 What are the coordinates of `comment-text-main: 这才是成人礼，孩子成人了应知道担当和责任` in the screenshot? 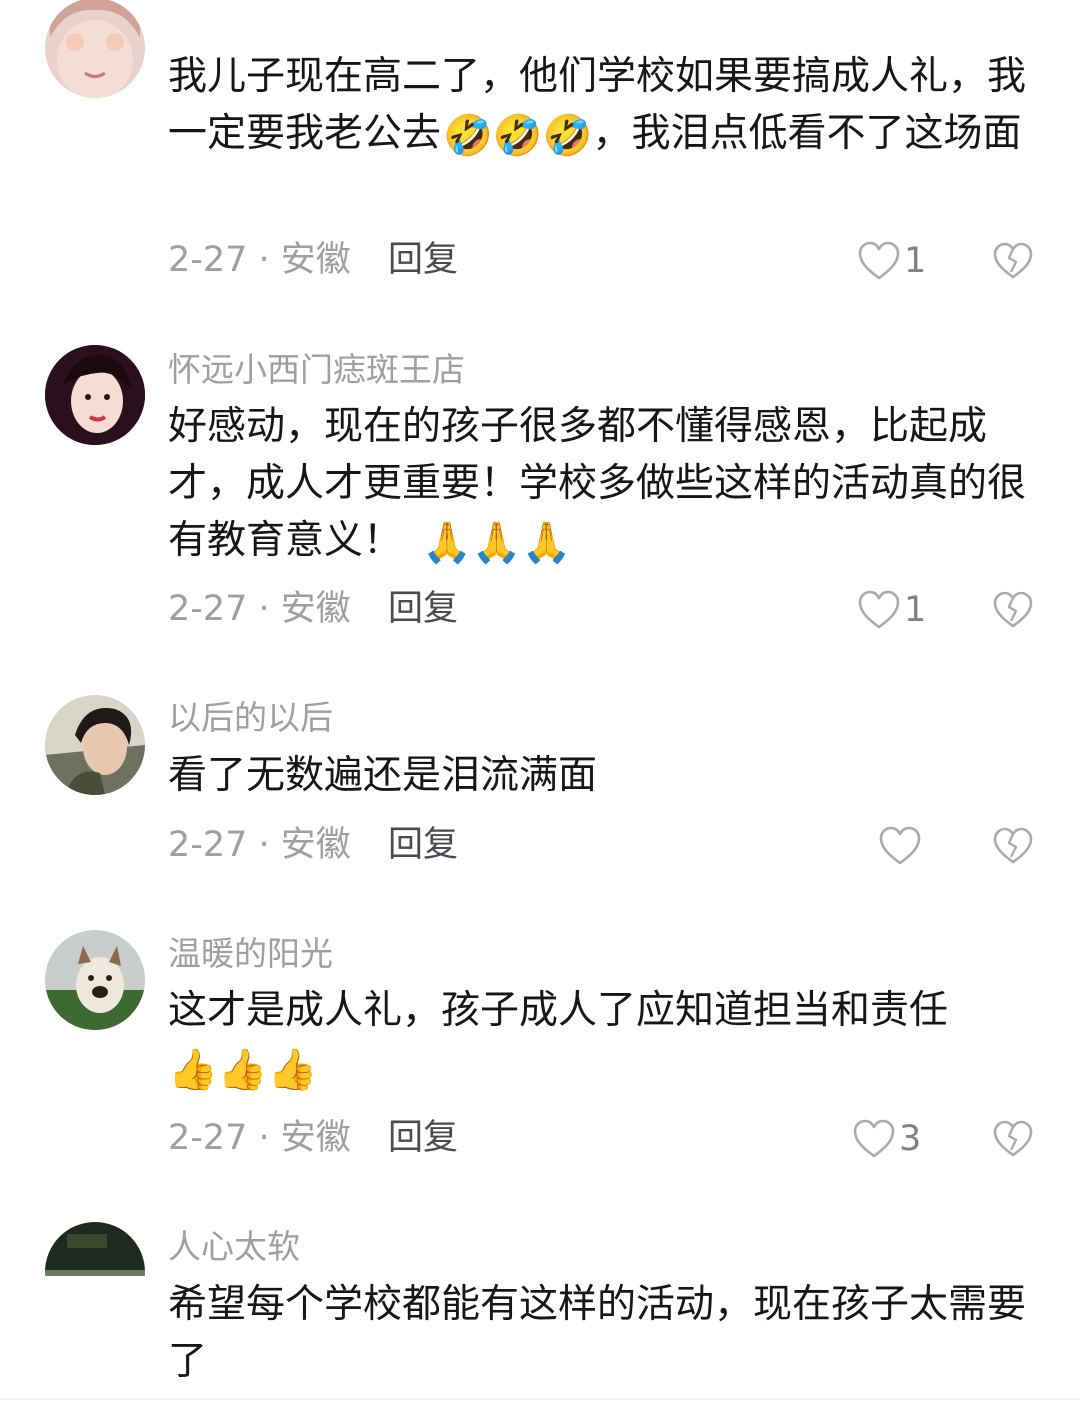 It's located at (558, 1010).